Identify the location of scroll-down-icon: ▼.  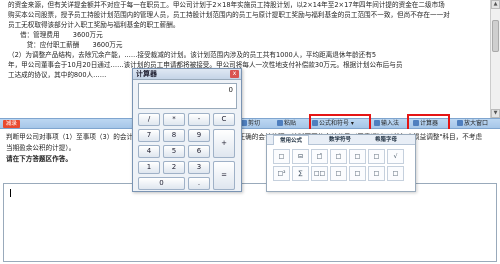
(495, 113).